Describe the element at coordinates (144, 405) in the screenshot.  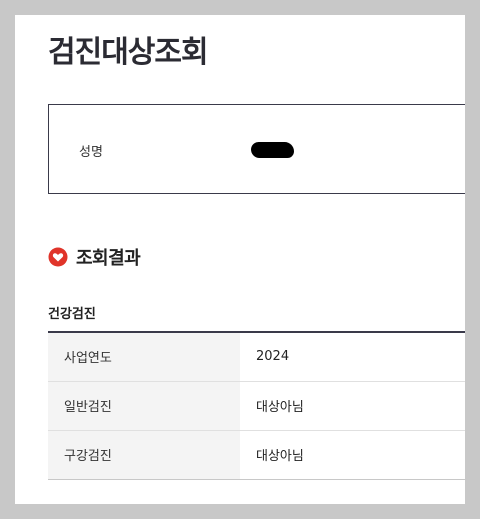
I see `row-label: 일반검진` at that location.